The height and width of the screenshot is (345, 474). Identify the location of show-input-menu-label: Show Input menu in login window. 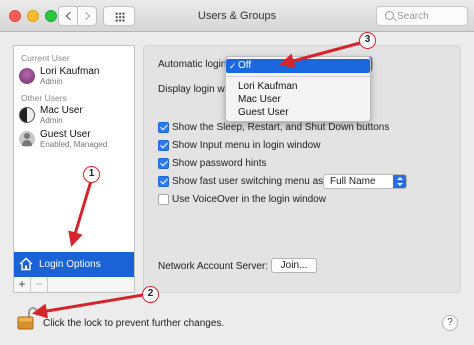
(246, 145).